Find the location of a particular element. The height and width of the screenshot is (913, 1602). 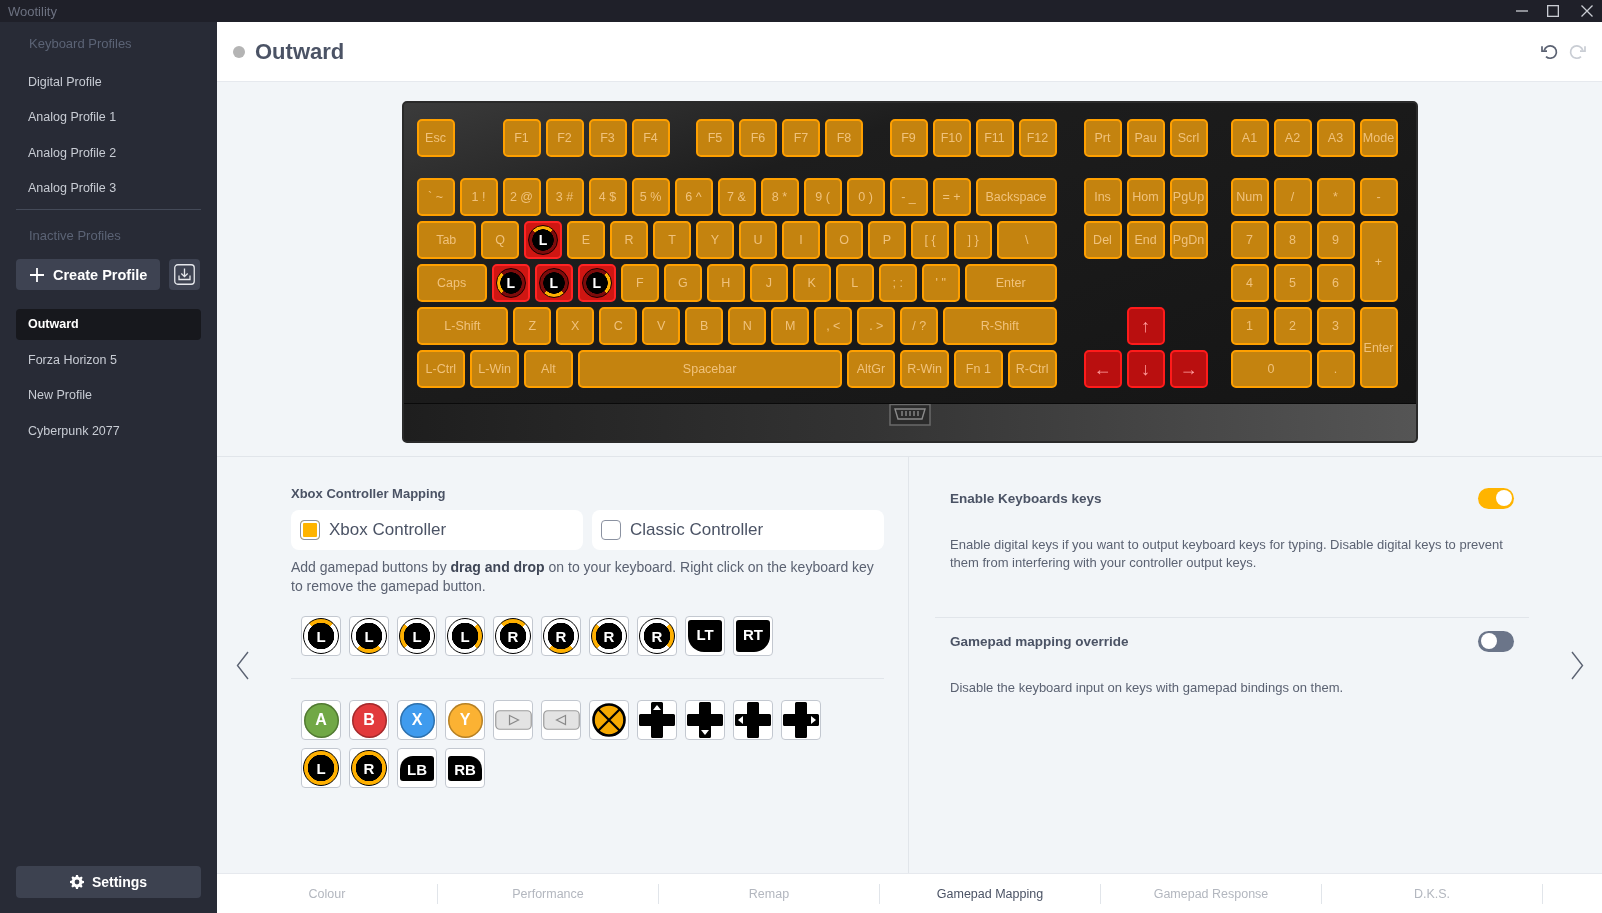

keyboard-key: = + is located at coordinates (951, 197).